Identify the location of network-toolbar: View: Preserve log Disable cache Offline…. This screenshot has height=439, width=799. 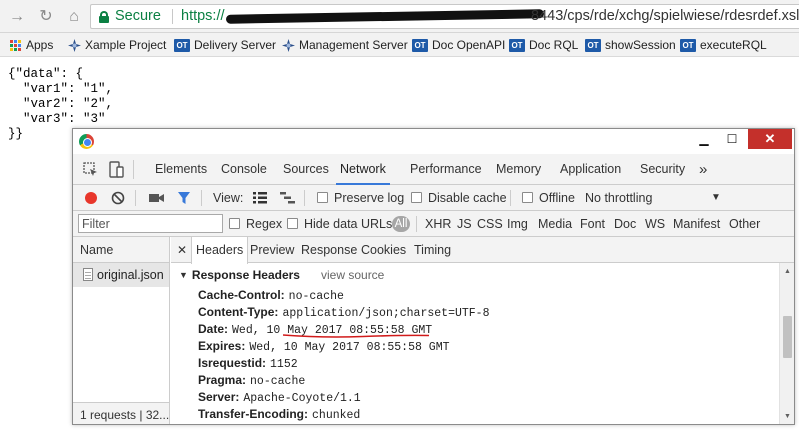
(433, 198).